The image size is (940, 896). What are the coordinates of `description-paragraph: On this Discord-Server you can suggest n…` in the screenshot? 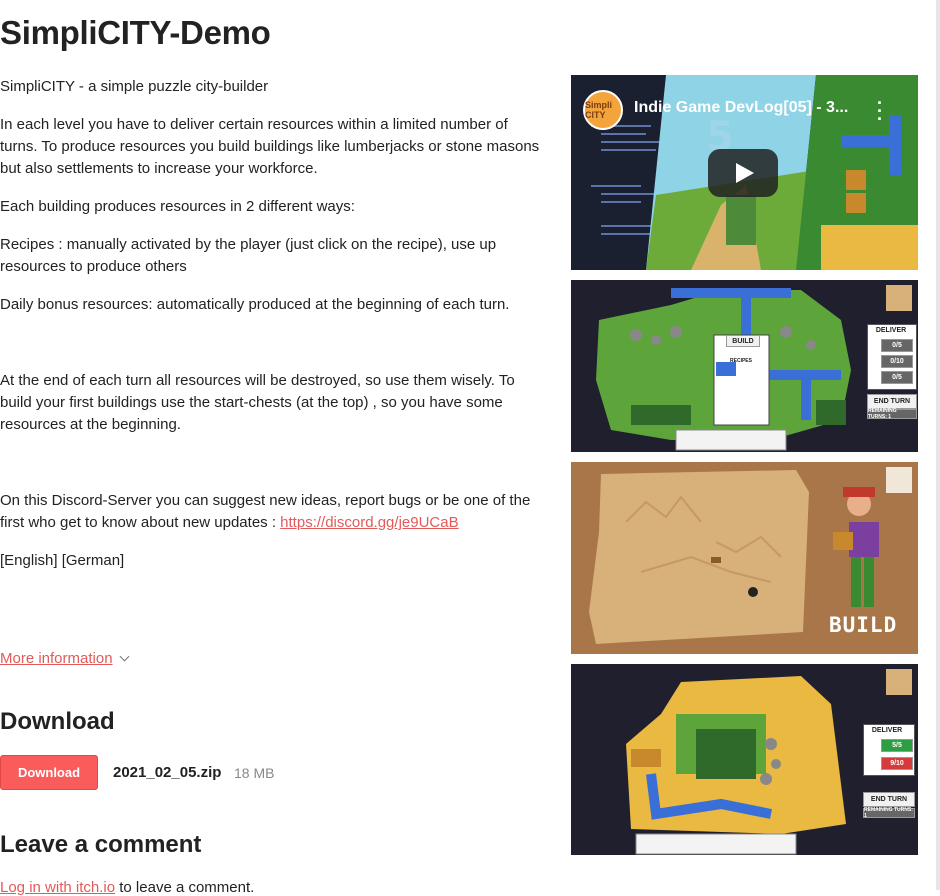 It's located at (274, 512).